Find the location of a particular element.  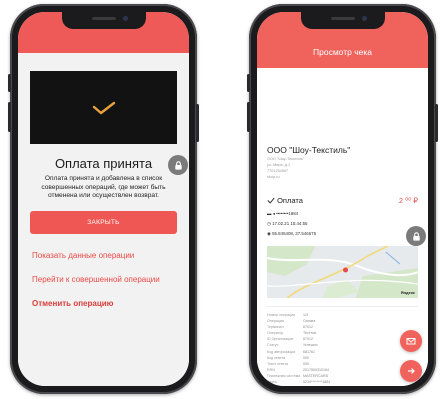

go-to-operation-link: Перейти к совершенной операции is located at coordinates (96, 279).